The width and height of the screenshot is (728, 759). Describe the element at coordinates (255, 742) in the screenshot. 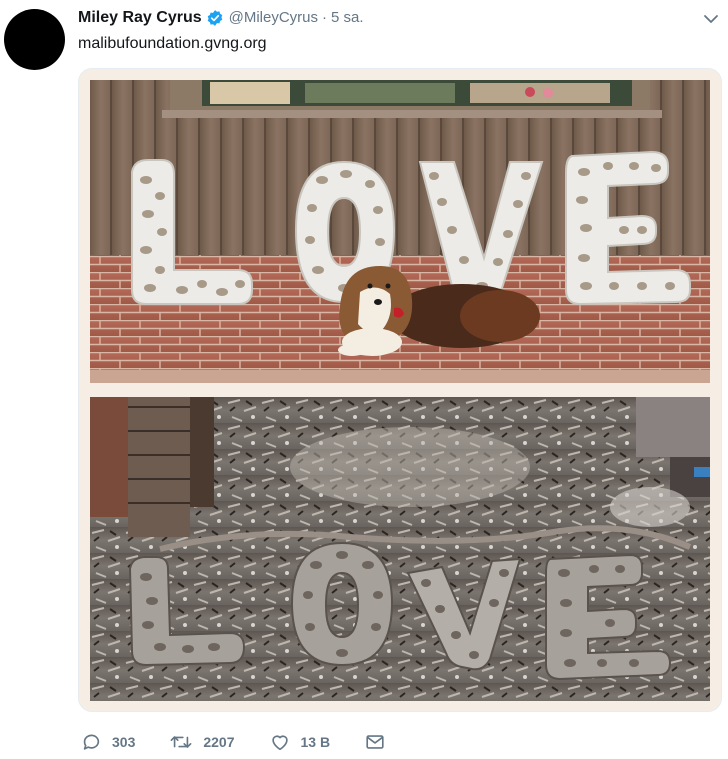

I see `tweet-actions: 303 2207 13 B` at that location.